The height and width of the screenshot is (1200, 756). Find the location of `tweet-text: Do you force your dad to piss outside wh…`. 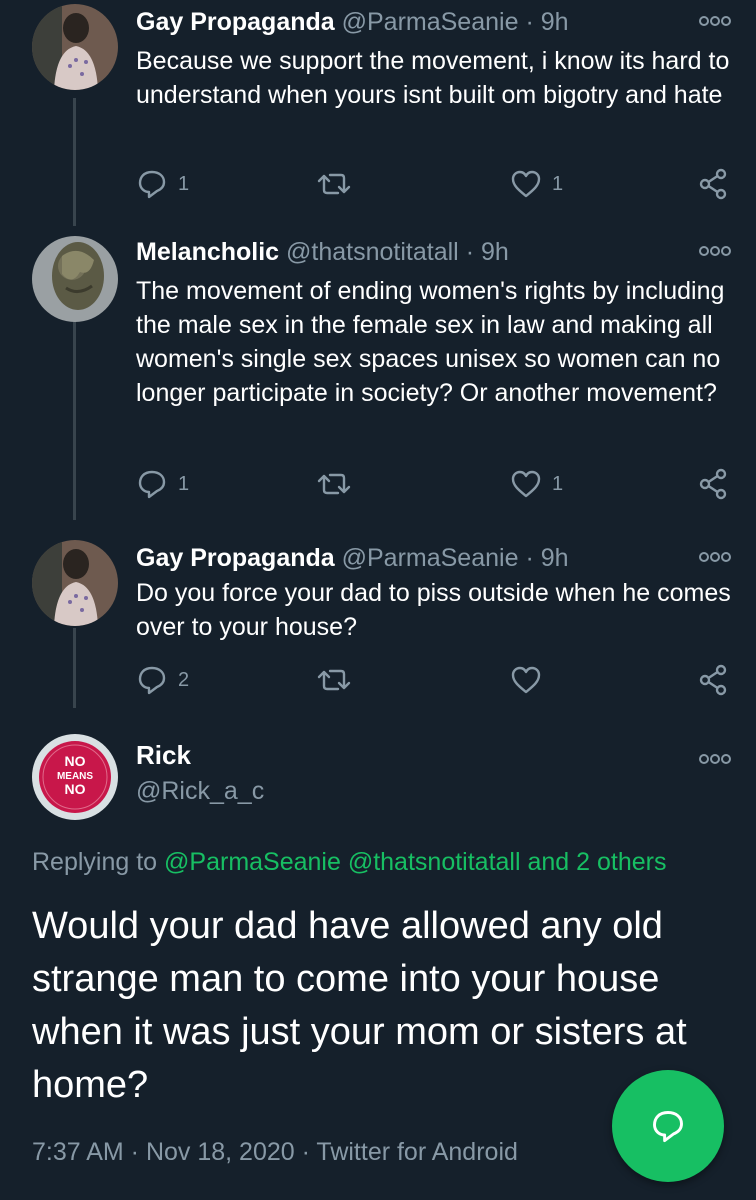

tweet-text: Do you force your dad to piss outside wh… is located at coordinates (433, 610).